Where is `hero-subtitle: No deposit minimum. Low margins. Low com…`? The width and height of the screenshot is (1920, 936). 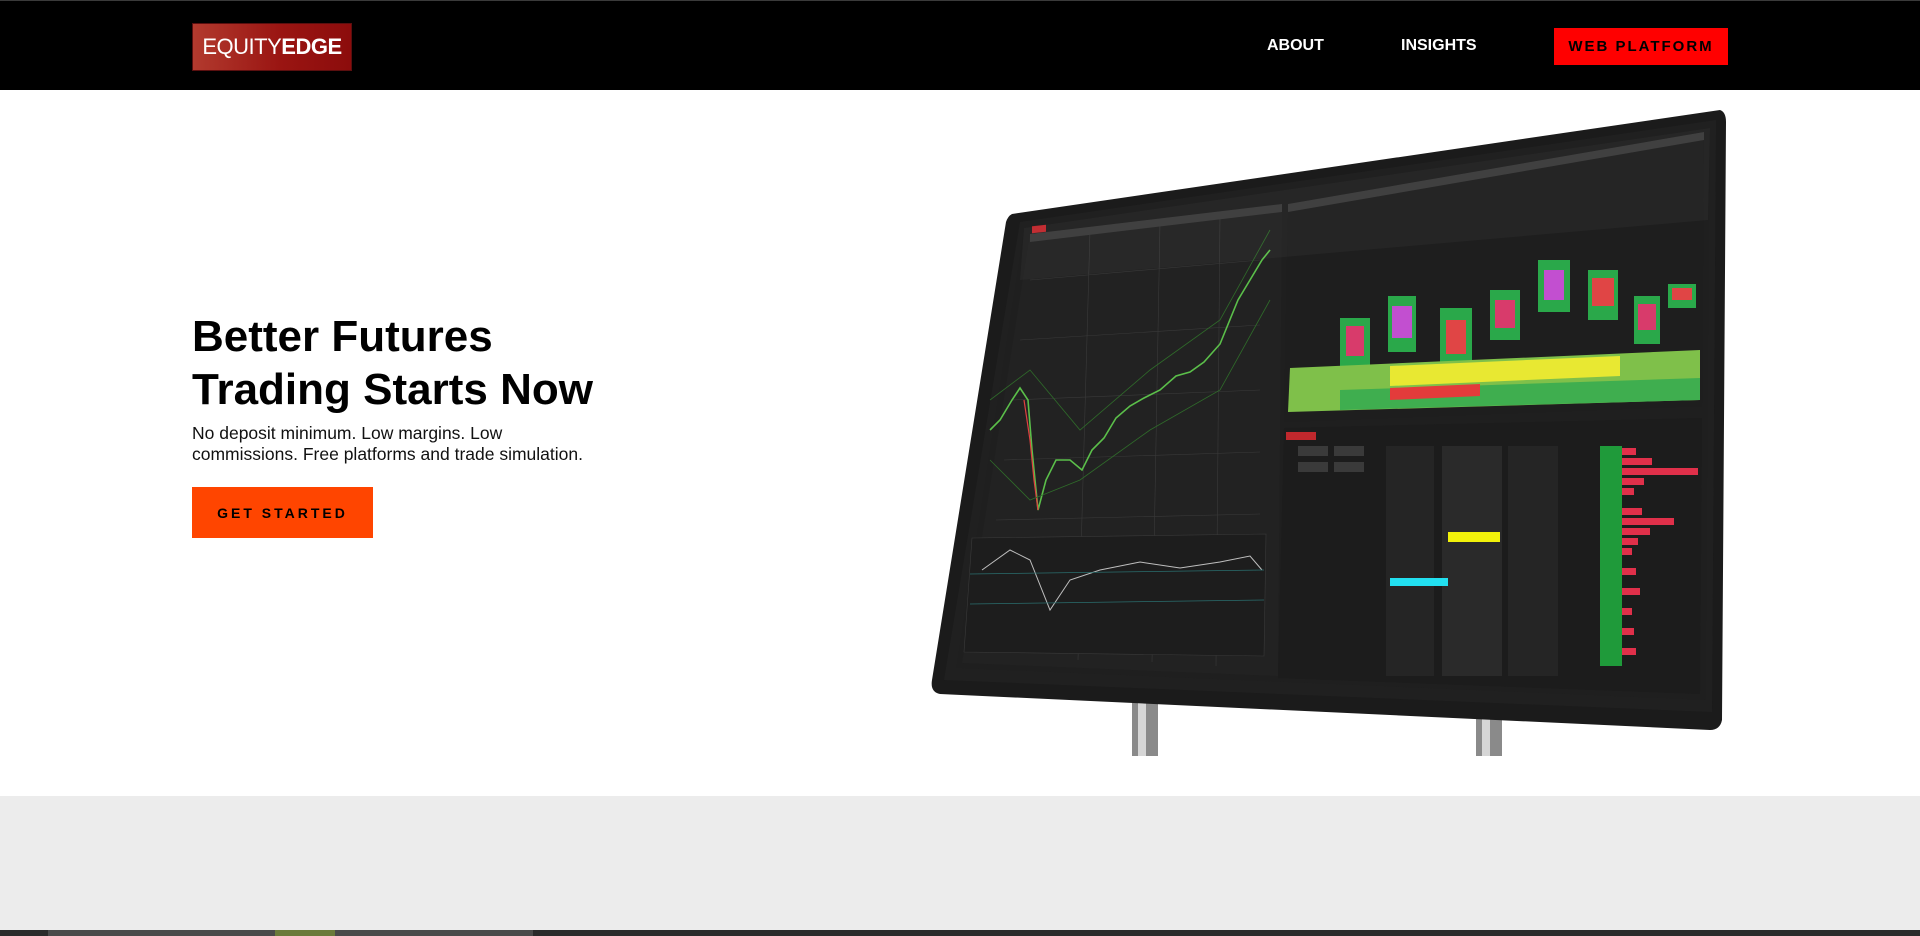
hero-subtitle: No deposit minimum. Low margins. Low com… is located at coordinates (387, 443).